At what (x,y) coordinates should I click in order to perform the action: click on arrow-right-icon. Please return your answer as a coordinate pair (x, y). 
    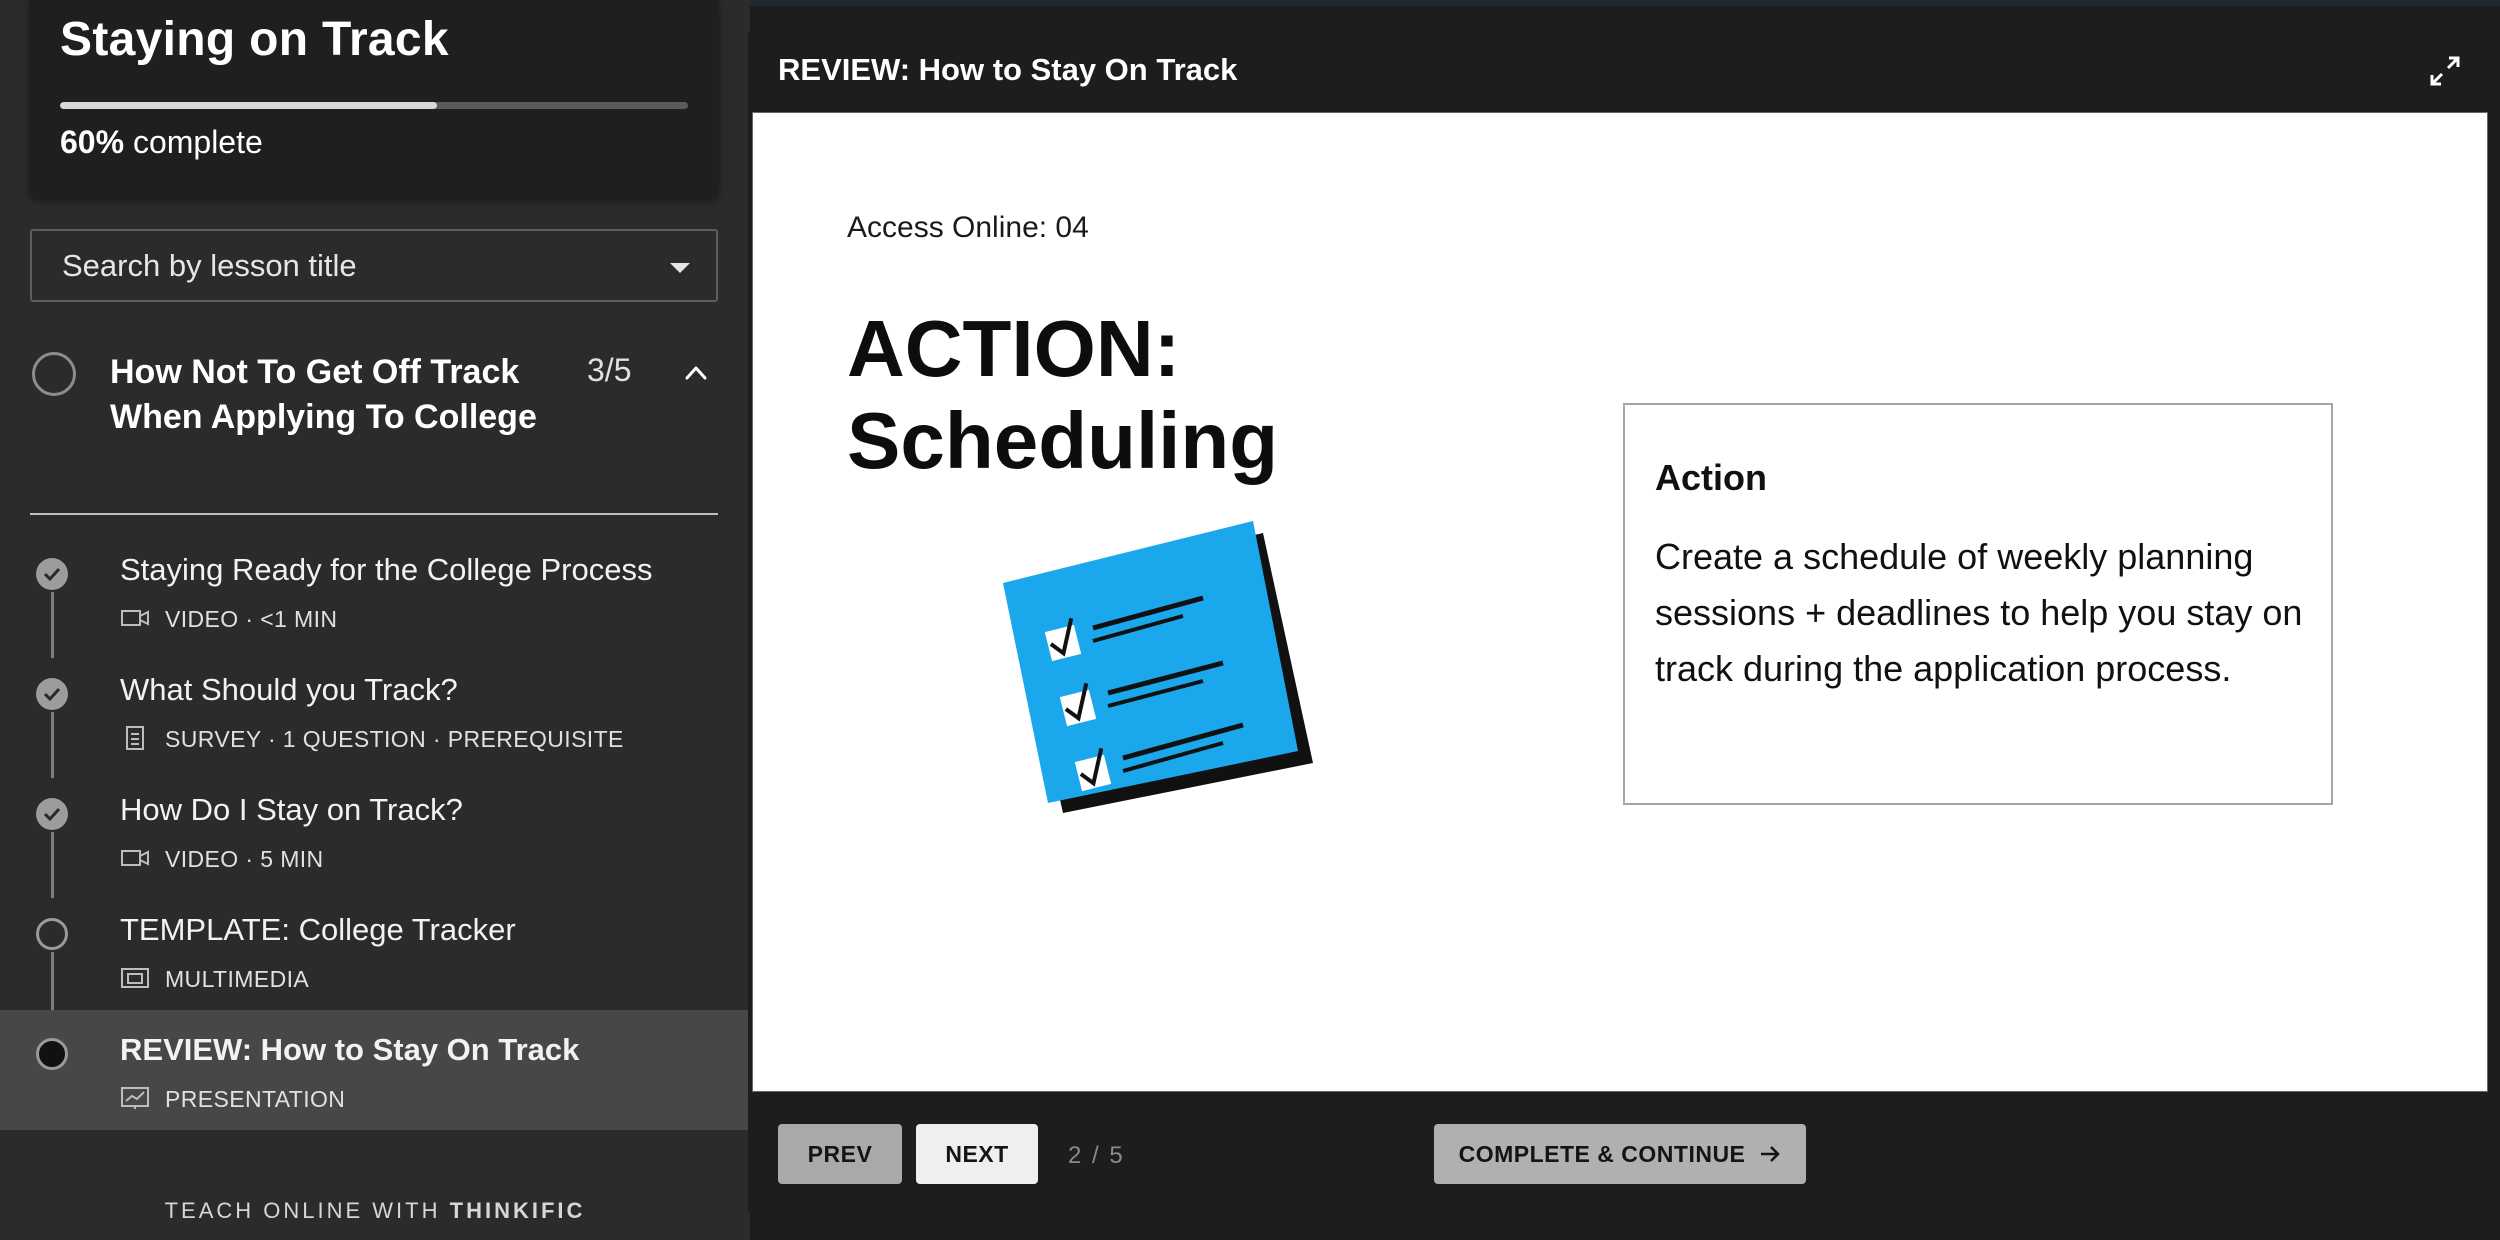
    Looking at the image, I should click on (1771, 1154).